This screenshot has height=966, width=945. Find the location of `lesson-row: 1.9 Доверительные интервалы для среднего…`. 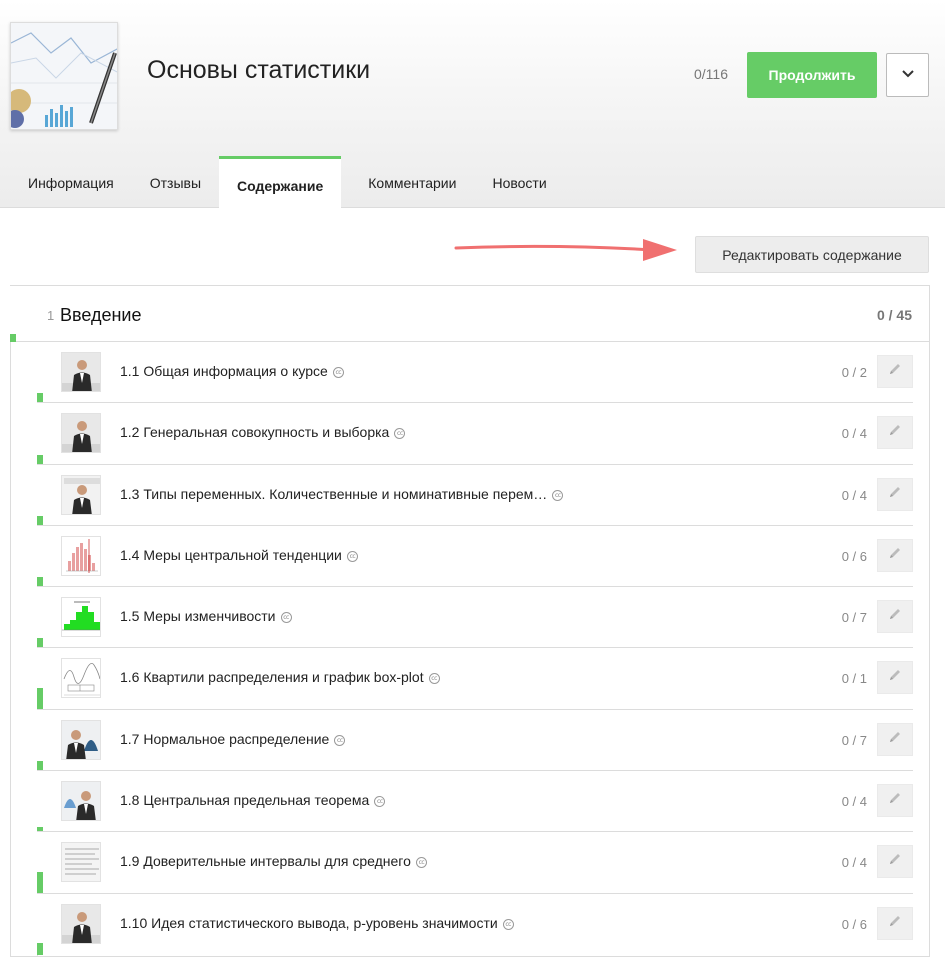

lesson-row: 1.9 Доверительные интервалы для среднего… is located at coordinates (475, 863).